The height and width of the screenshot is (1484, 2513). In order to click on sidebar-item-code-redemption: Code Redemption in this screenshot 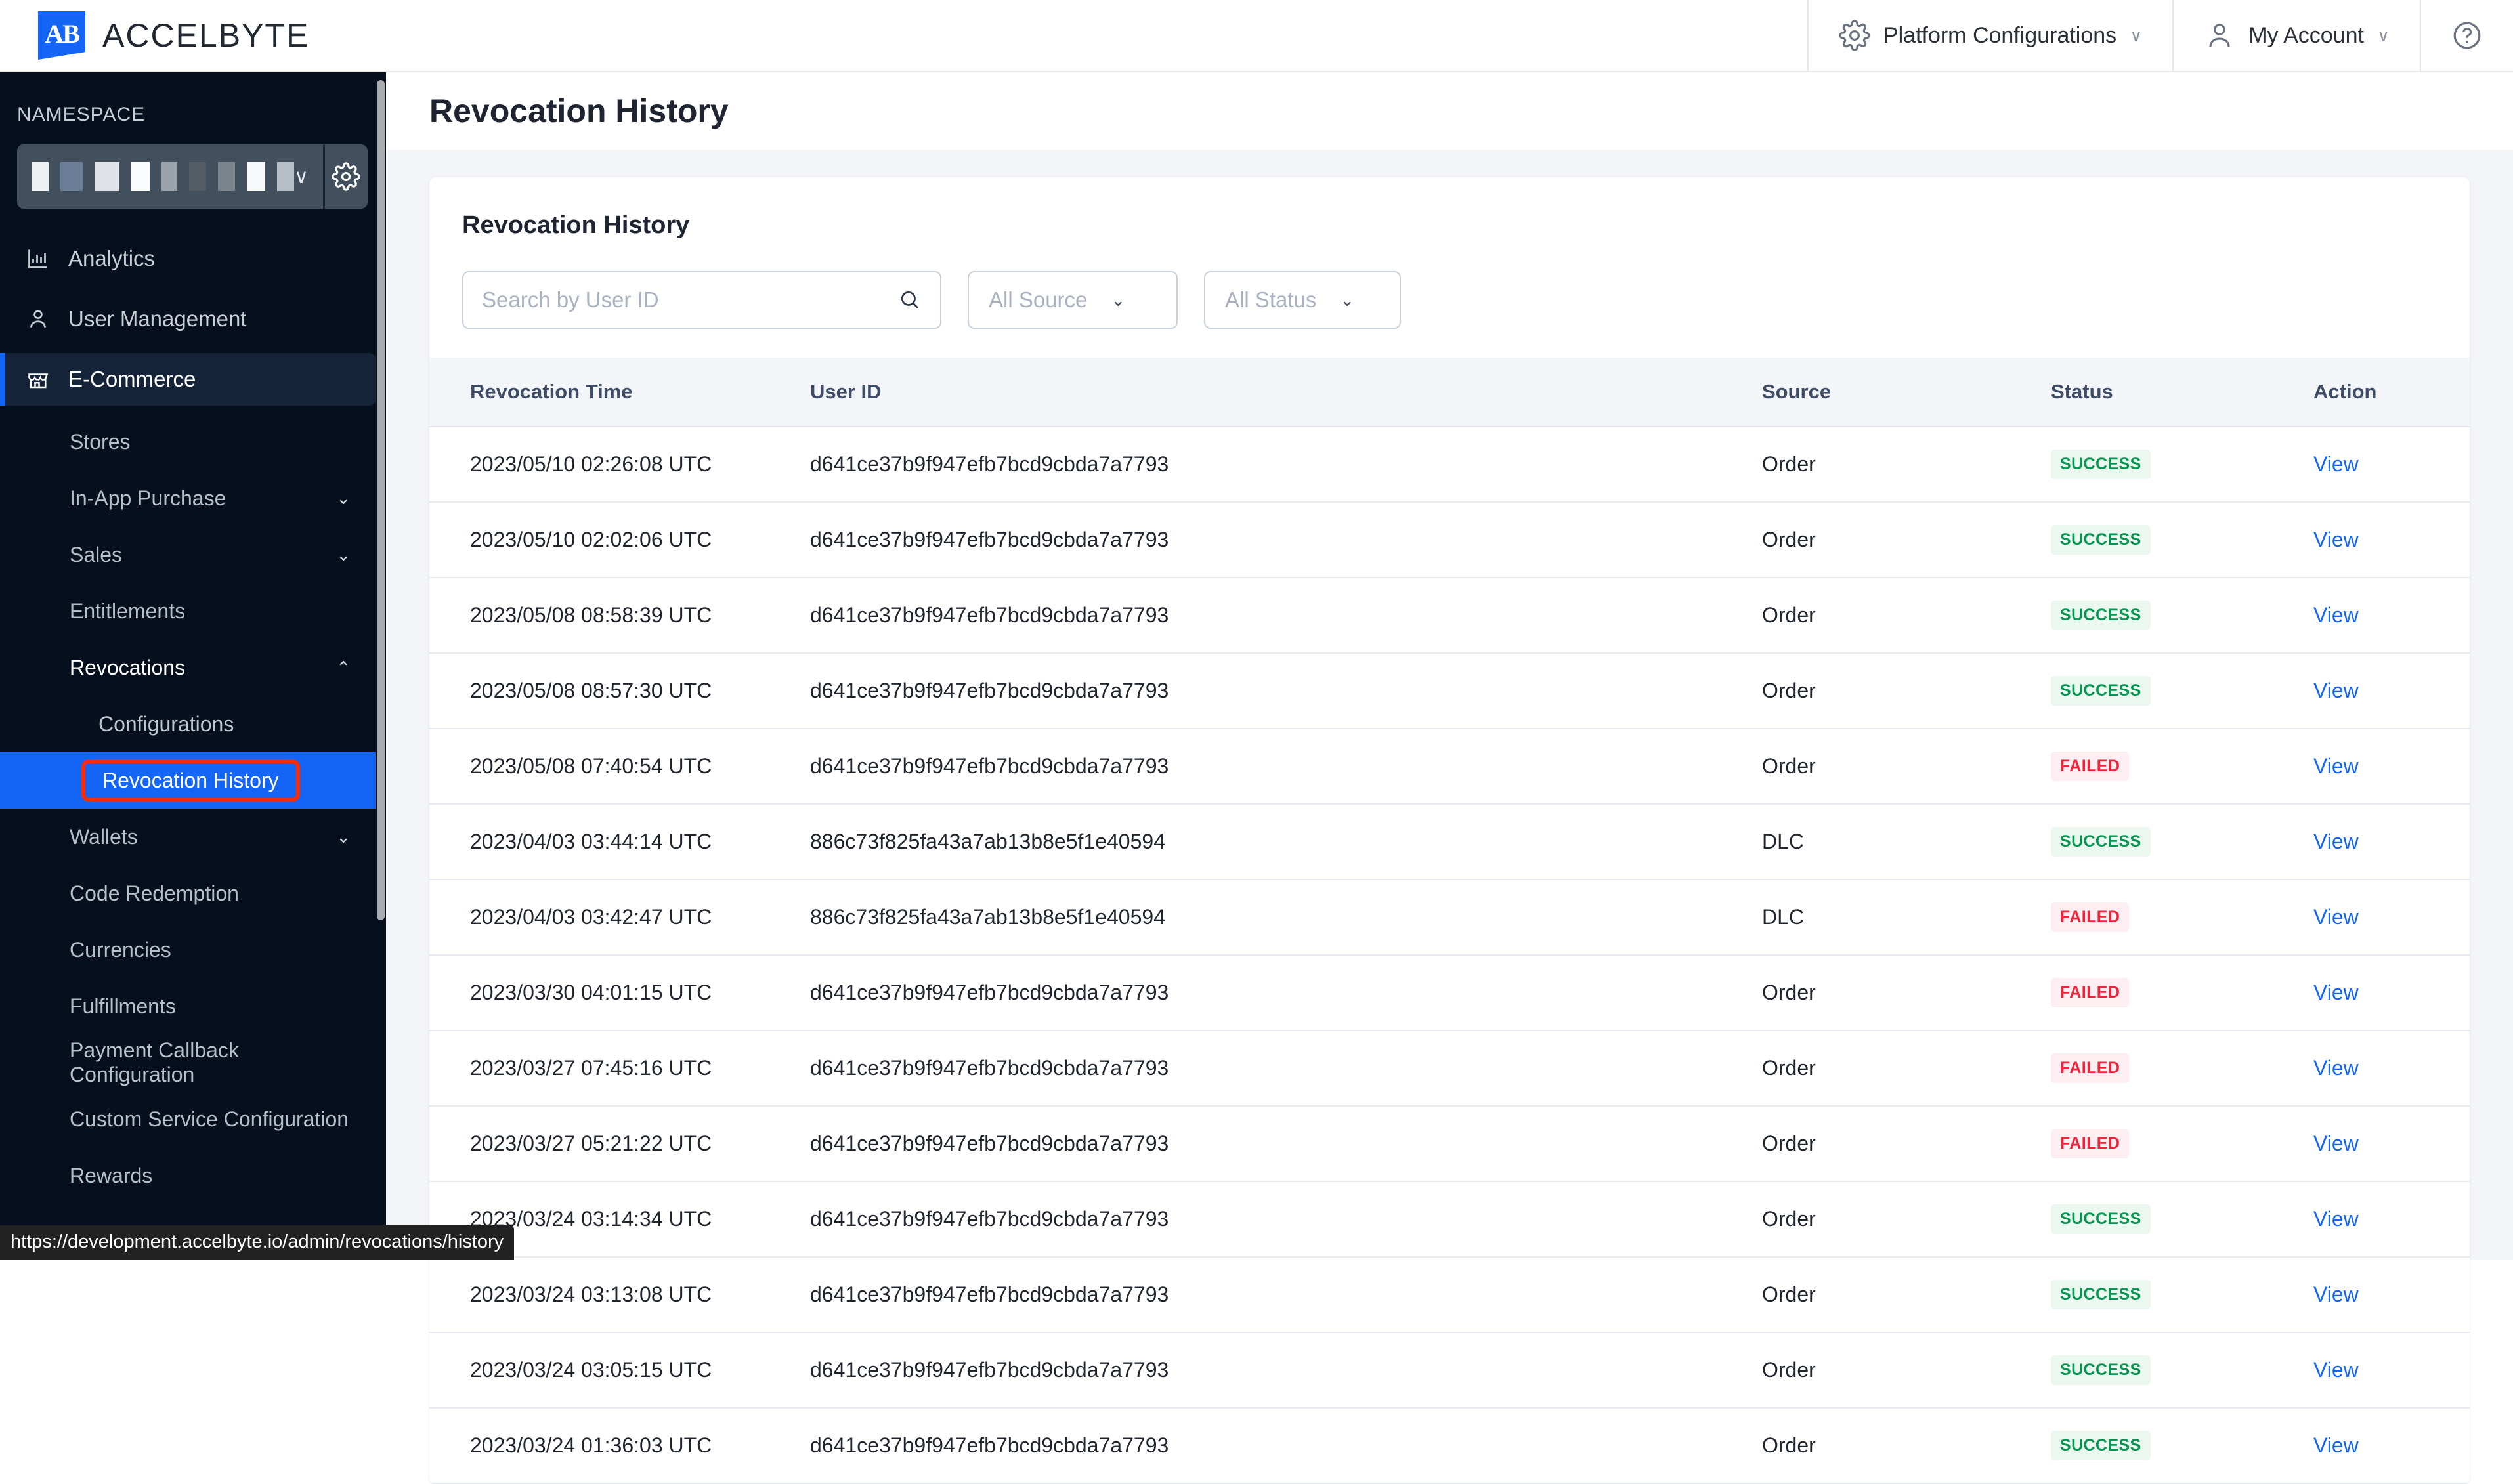, I will do `click(193, 894)`.